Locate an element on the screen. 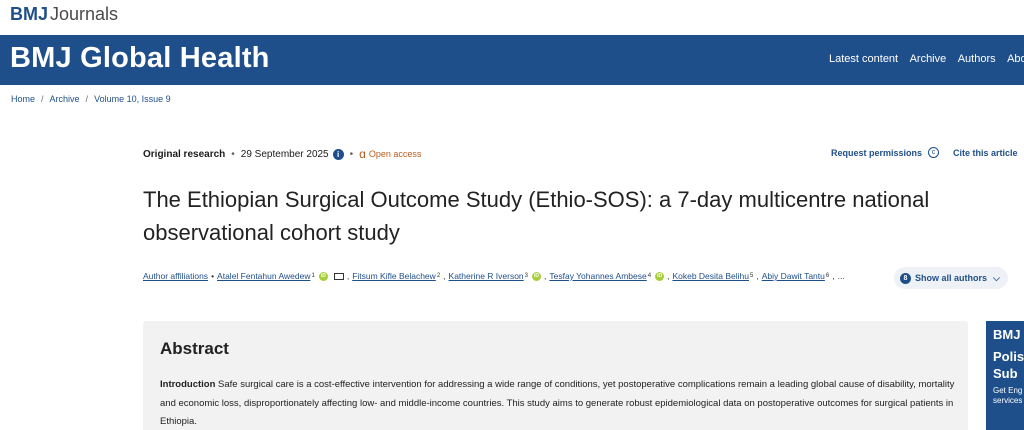 The image size is (1024, 430). journal-title: BMJ Global Health is located at coordinates (140, 58).